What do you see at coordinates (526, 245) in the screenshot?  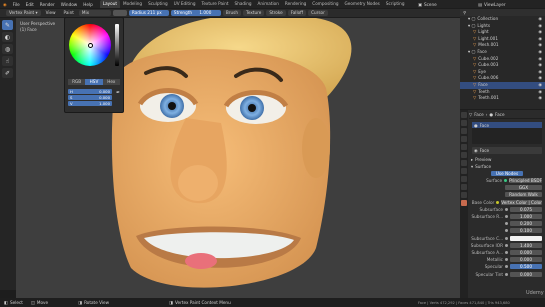 I see `shader-field-value: 1.400` at bounding box center [526, 245].